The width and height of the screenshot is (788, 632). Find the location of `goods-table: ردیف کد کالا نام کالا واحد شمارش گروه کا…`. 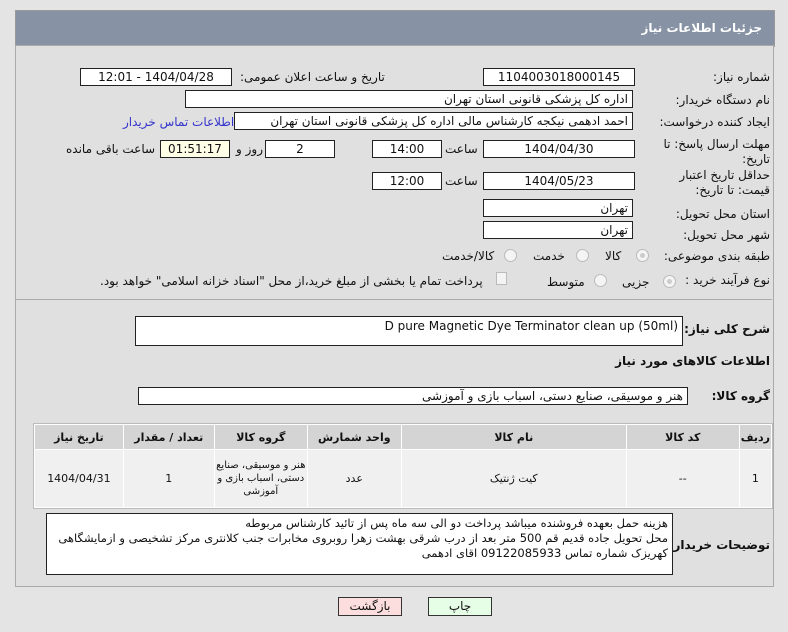

goods-table: ردیف کد کالا نام کالا واحد شمارش گروه کا… is located at coordinates (403, 466).